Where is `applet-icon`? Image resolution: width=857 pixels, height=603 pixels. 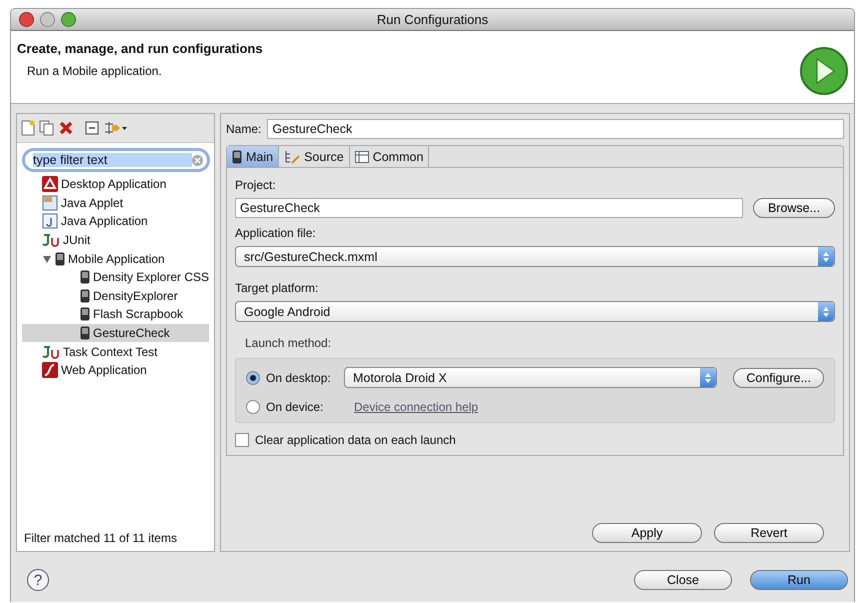
applet-icon is located at coordinates (50, 202).